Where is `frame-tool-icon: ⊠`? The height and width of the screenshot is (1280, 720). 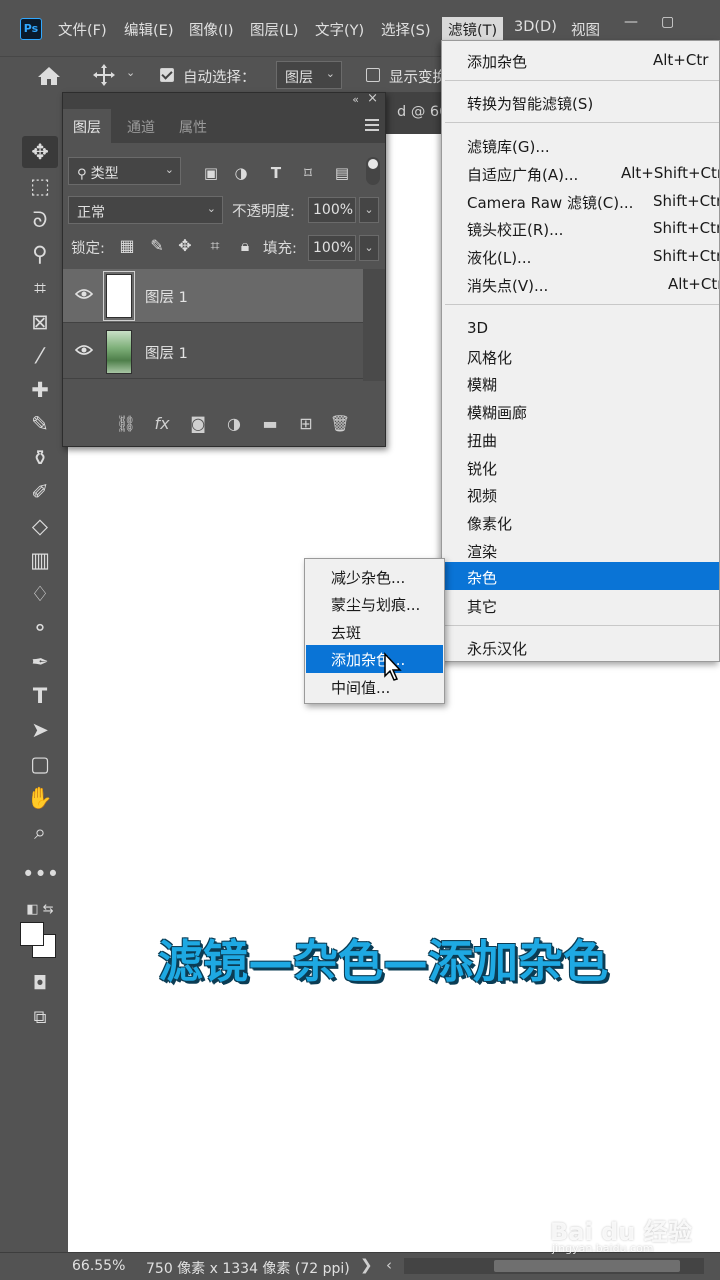
frame-tool-icon: ⊠ is located at coordinates (40, 322).